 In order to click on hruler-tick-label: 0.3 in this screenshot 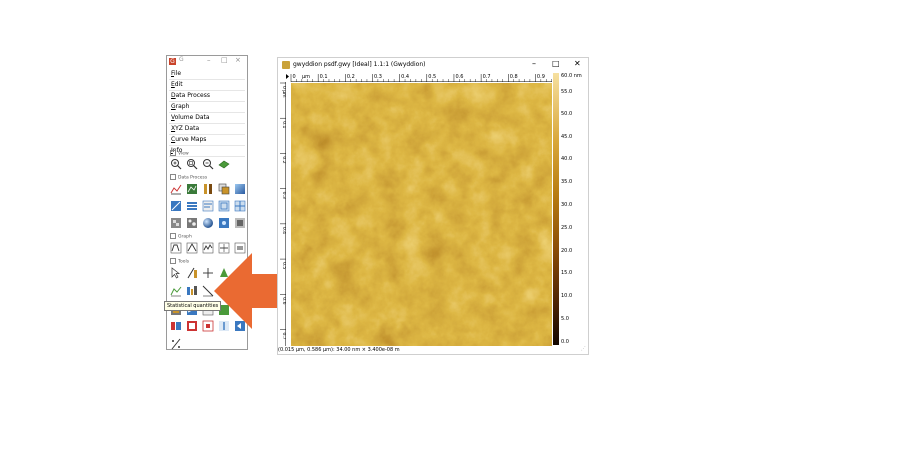, I will do `click(378, 77)`.